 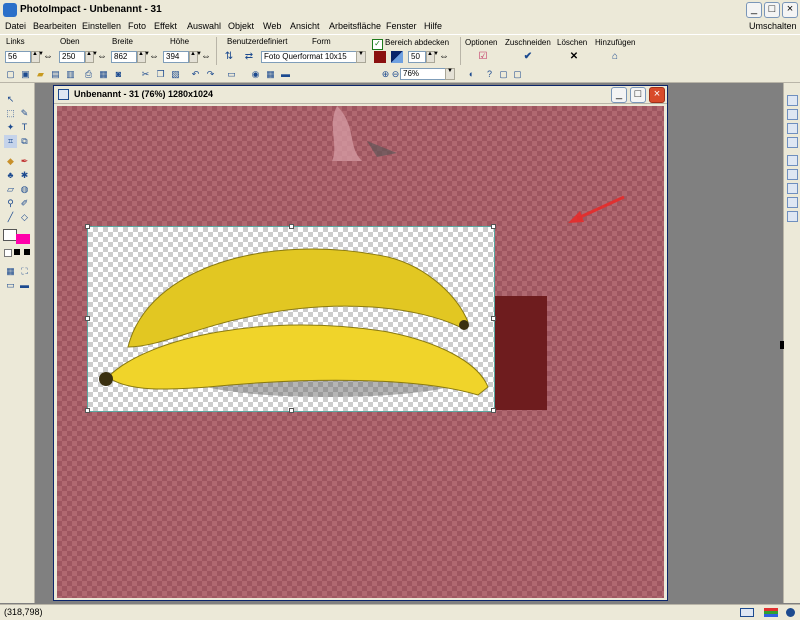 What do you see at coordinates (574, 57) in the screenshot?
I see `loeschen-x-icon: ✕` at bounding box center [574, 57].